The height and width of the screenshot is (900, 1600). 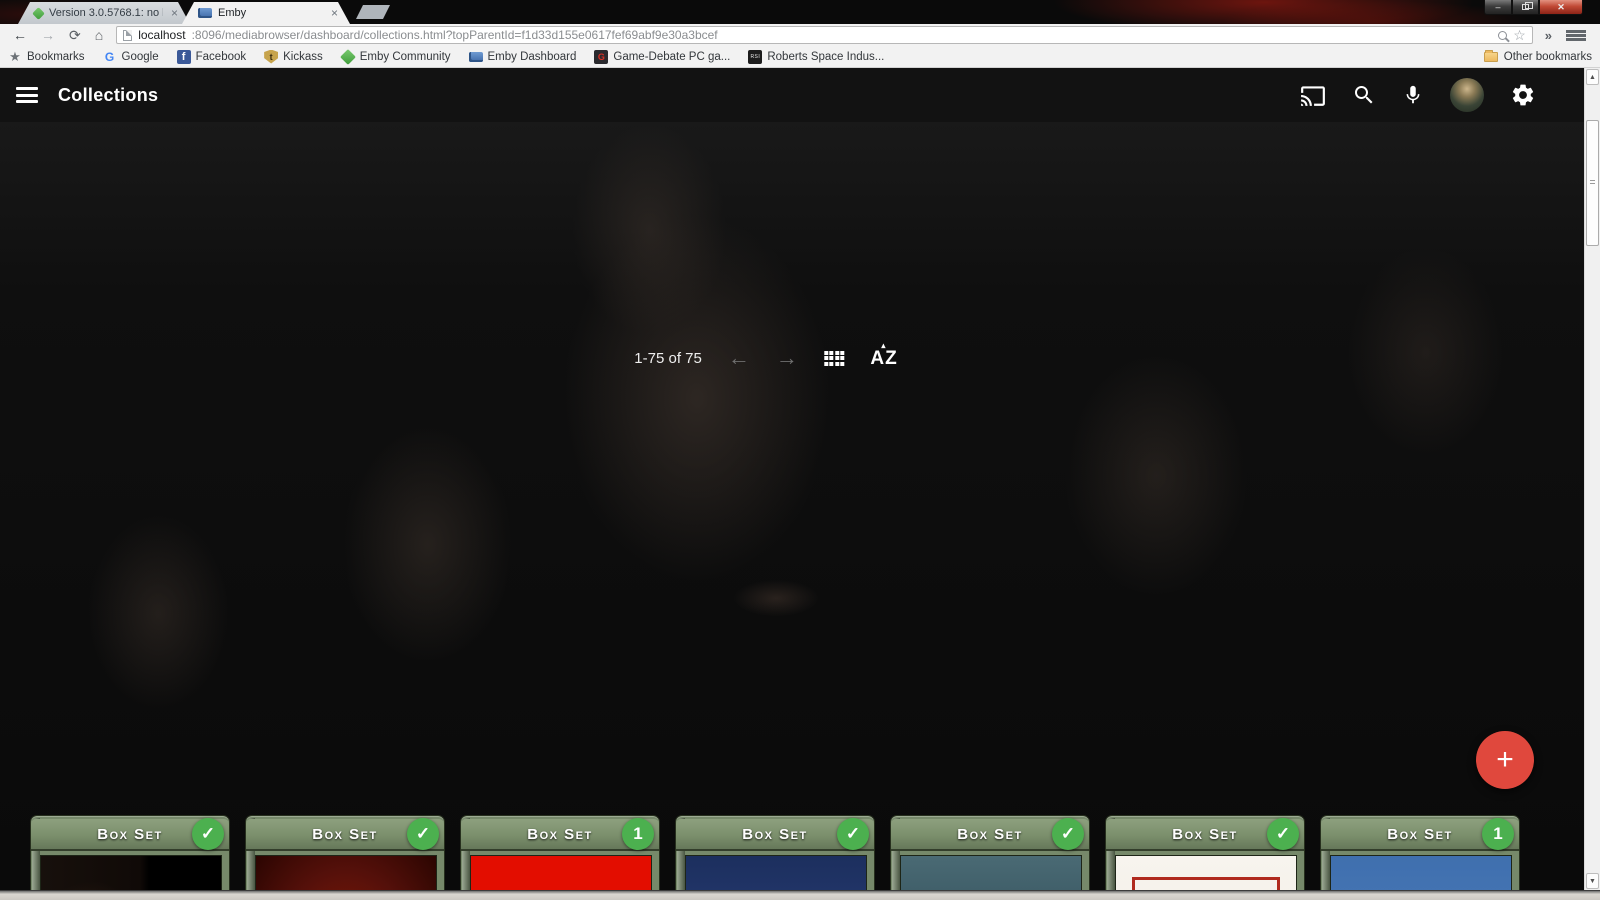 I want to click on bookmark-label: Facebook, so click(x=221, y=56).